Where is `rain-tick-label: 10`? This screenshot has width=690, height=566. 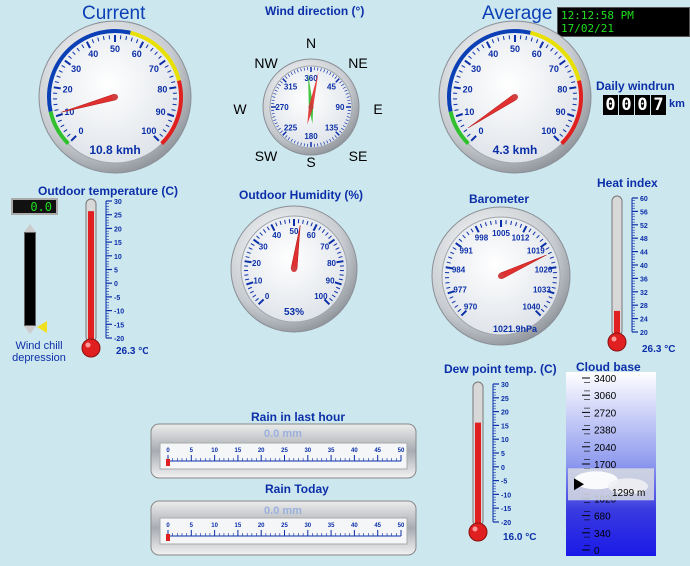
rain-tick-label: 10 is located at coordinates (214, 526).